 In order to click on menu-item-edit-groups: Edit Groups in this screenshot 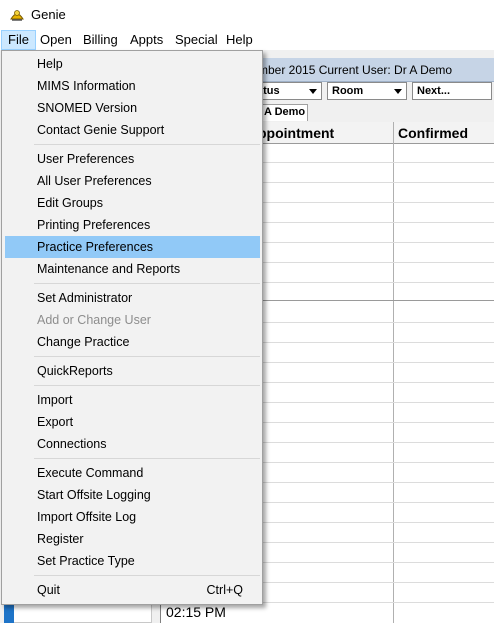, I will do `click(132, 203)`.